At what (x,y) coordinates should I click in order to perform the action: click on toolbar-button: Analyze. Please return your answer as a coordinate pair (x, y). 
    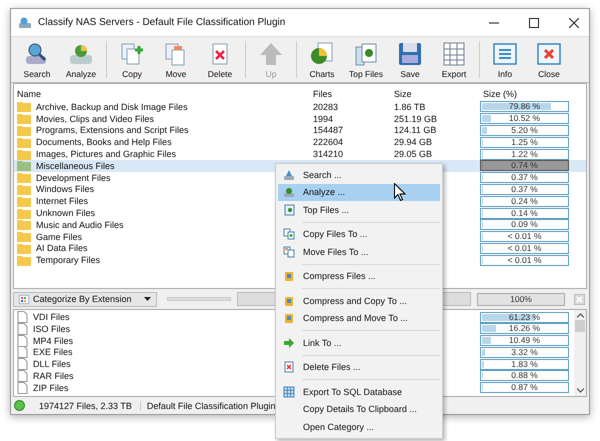
    Looking at the image, I should click on (81, 59).